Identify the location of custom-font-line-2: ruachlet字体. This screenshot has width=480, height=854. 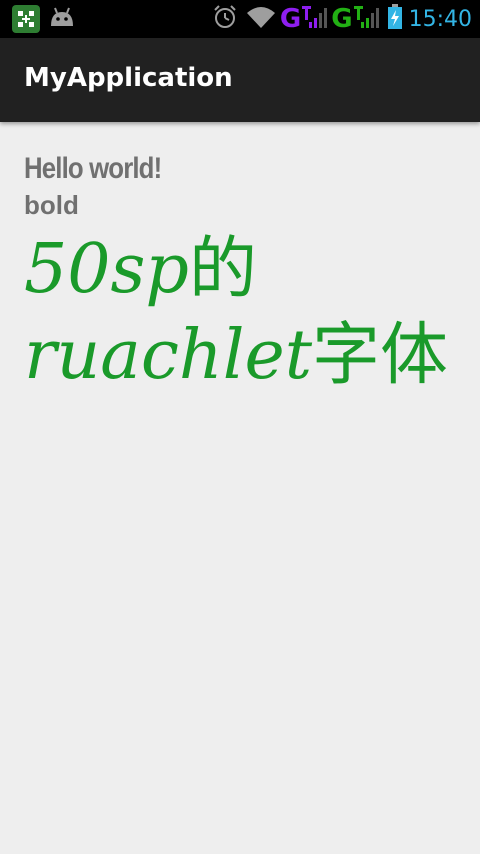
(244, 356).